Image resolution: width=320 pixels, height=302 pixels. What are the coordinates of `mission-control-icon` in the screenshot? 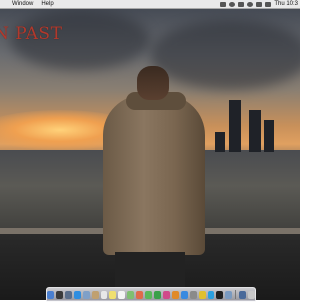 It's located at (68, 294).